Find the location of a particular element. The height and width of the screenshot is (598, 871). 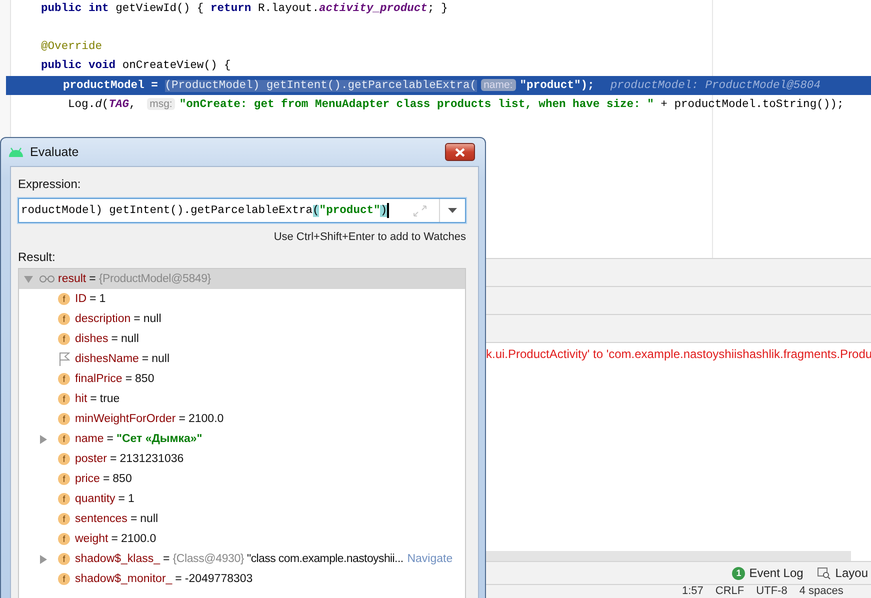

status-item: CRLF is located at coordinates (729, 591).